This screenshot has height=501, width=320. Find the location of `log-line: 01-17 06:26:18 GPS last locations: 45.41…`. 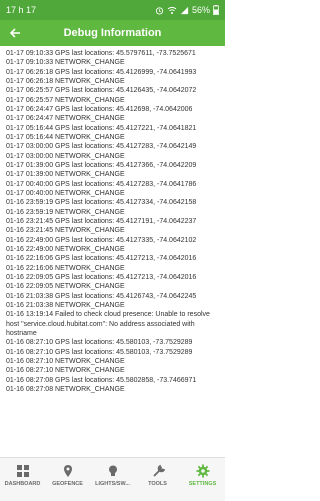

log-line: 01-17 06:26:18 GPS last locations: 45.41… is located at coordinates (101, 72).